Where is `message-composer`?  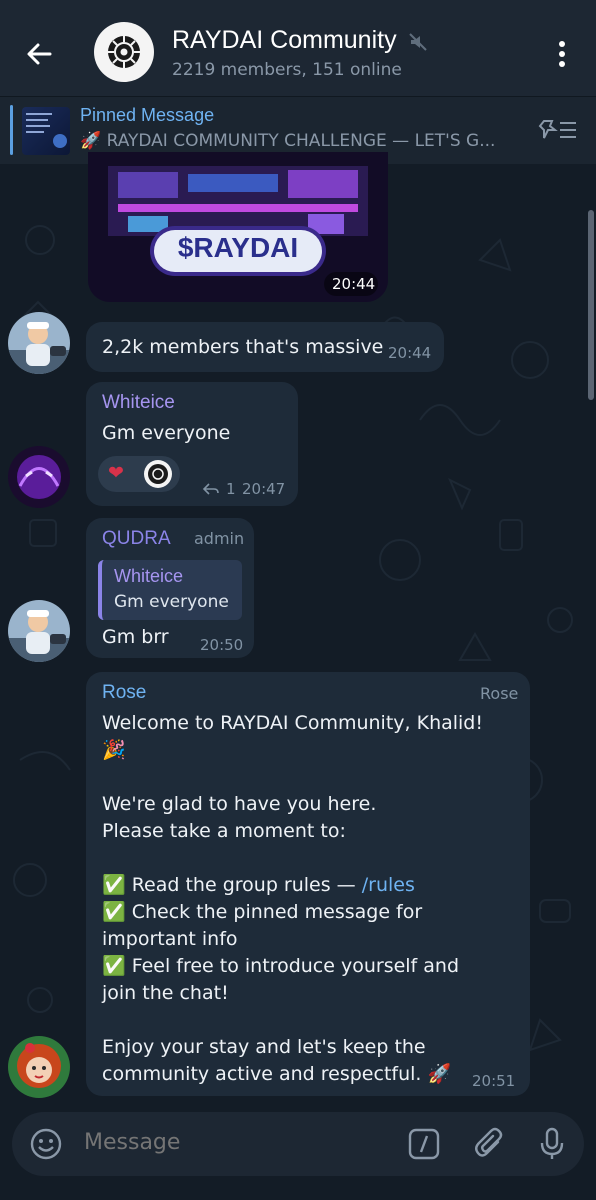
message-composer is located at coordinates (298, 1144).